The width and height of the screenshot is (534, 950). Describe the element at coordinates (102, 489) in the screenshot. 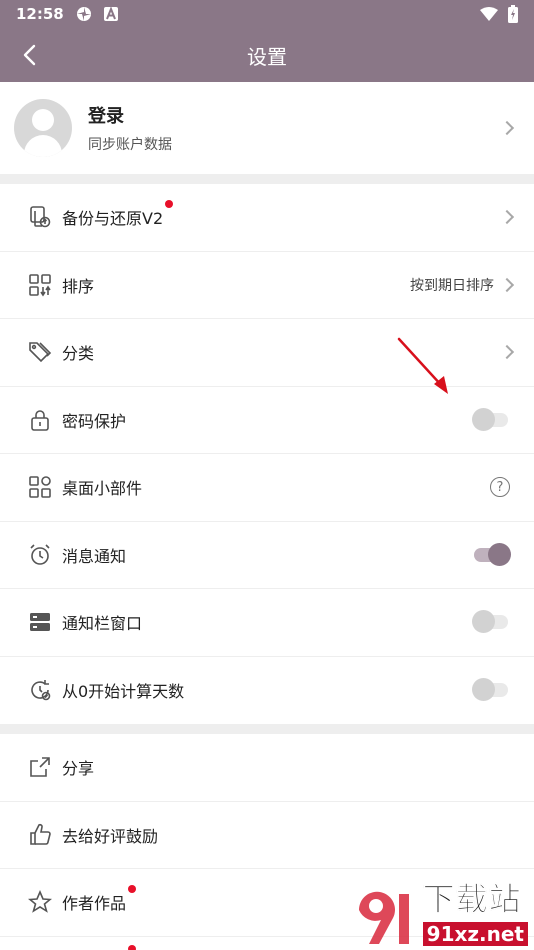

I see `setting-label: 桌面小部件` at that location.